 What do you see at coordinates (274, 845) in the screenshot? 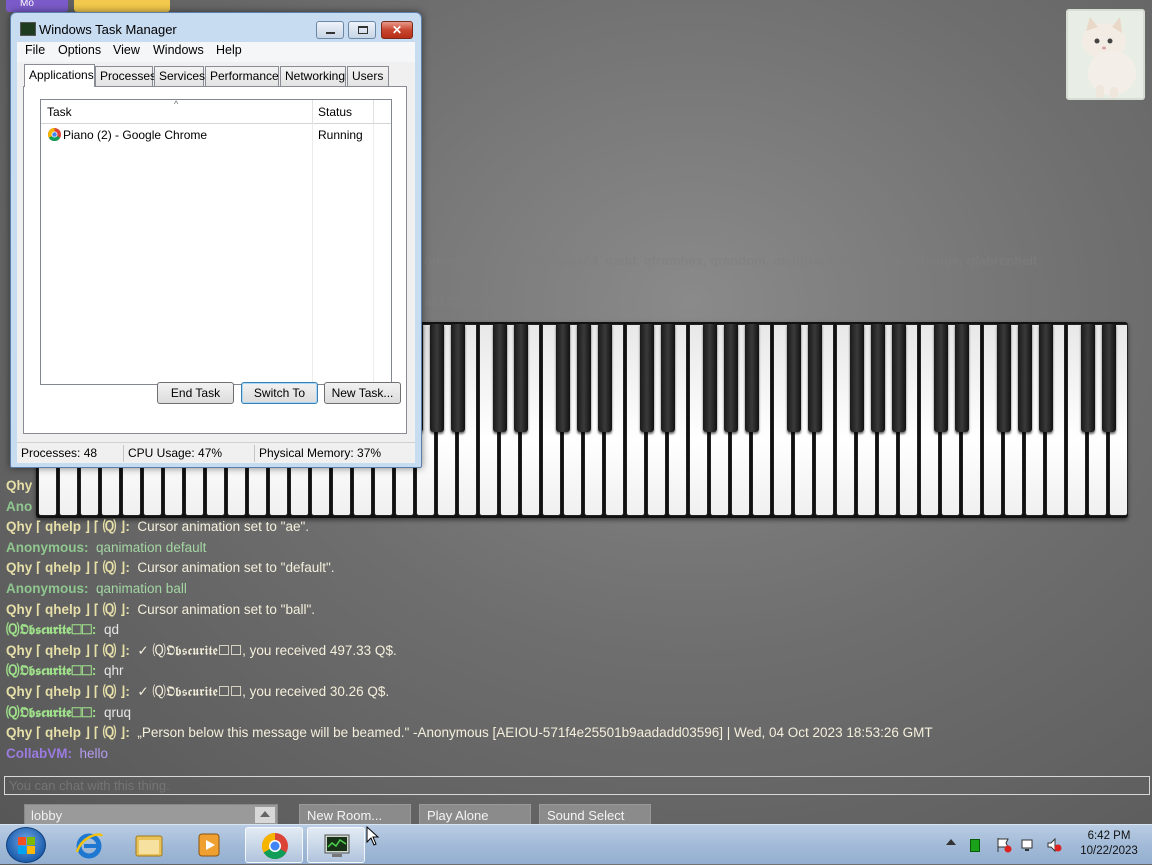
I see `taskbar-chrome` at bounding box center [274, 845].